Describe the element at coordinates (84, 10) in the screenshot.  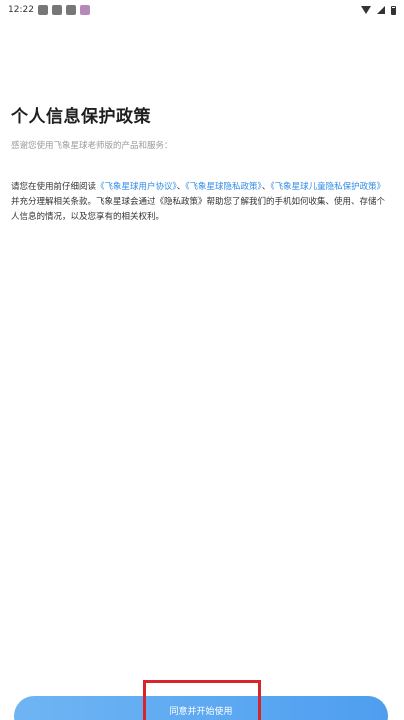
I see `gallery-notification-icon` at that location.